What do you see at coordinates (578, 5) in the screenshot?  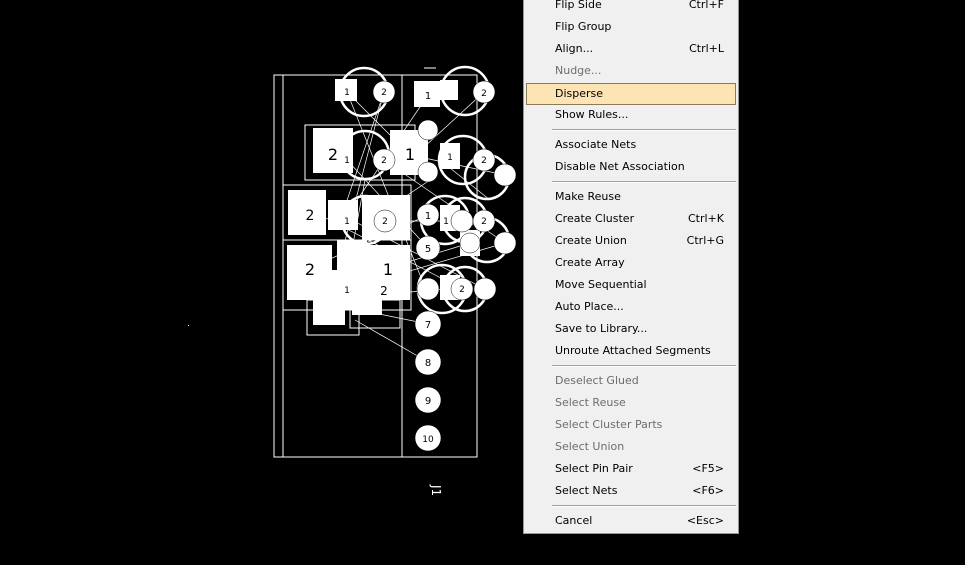 I see `menu-item-label: Flip Side` at bounding box center [578, 5].